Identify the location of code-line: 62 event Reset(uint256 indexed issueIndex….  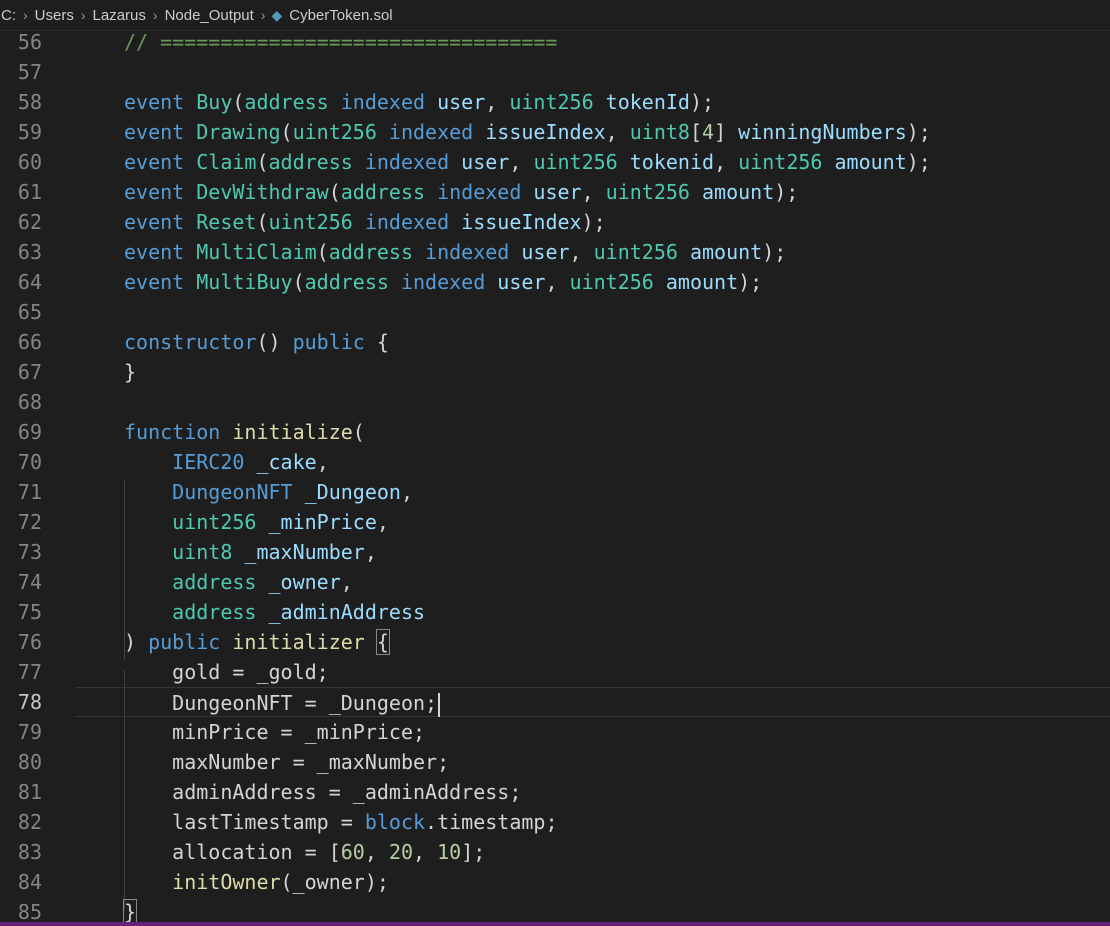
(555, 222).